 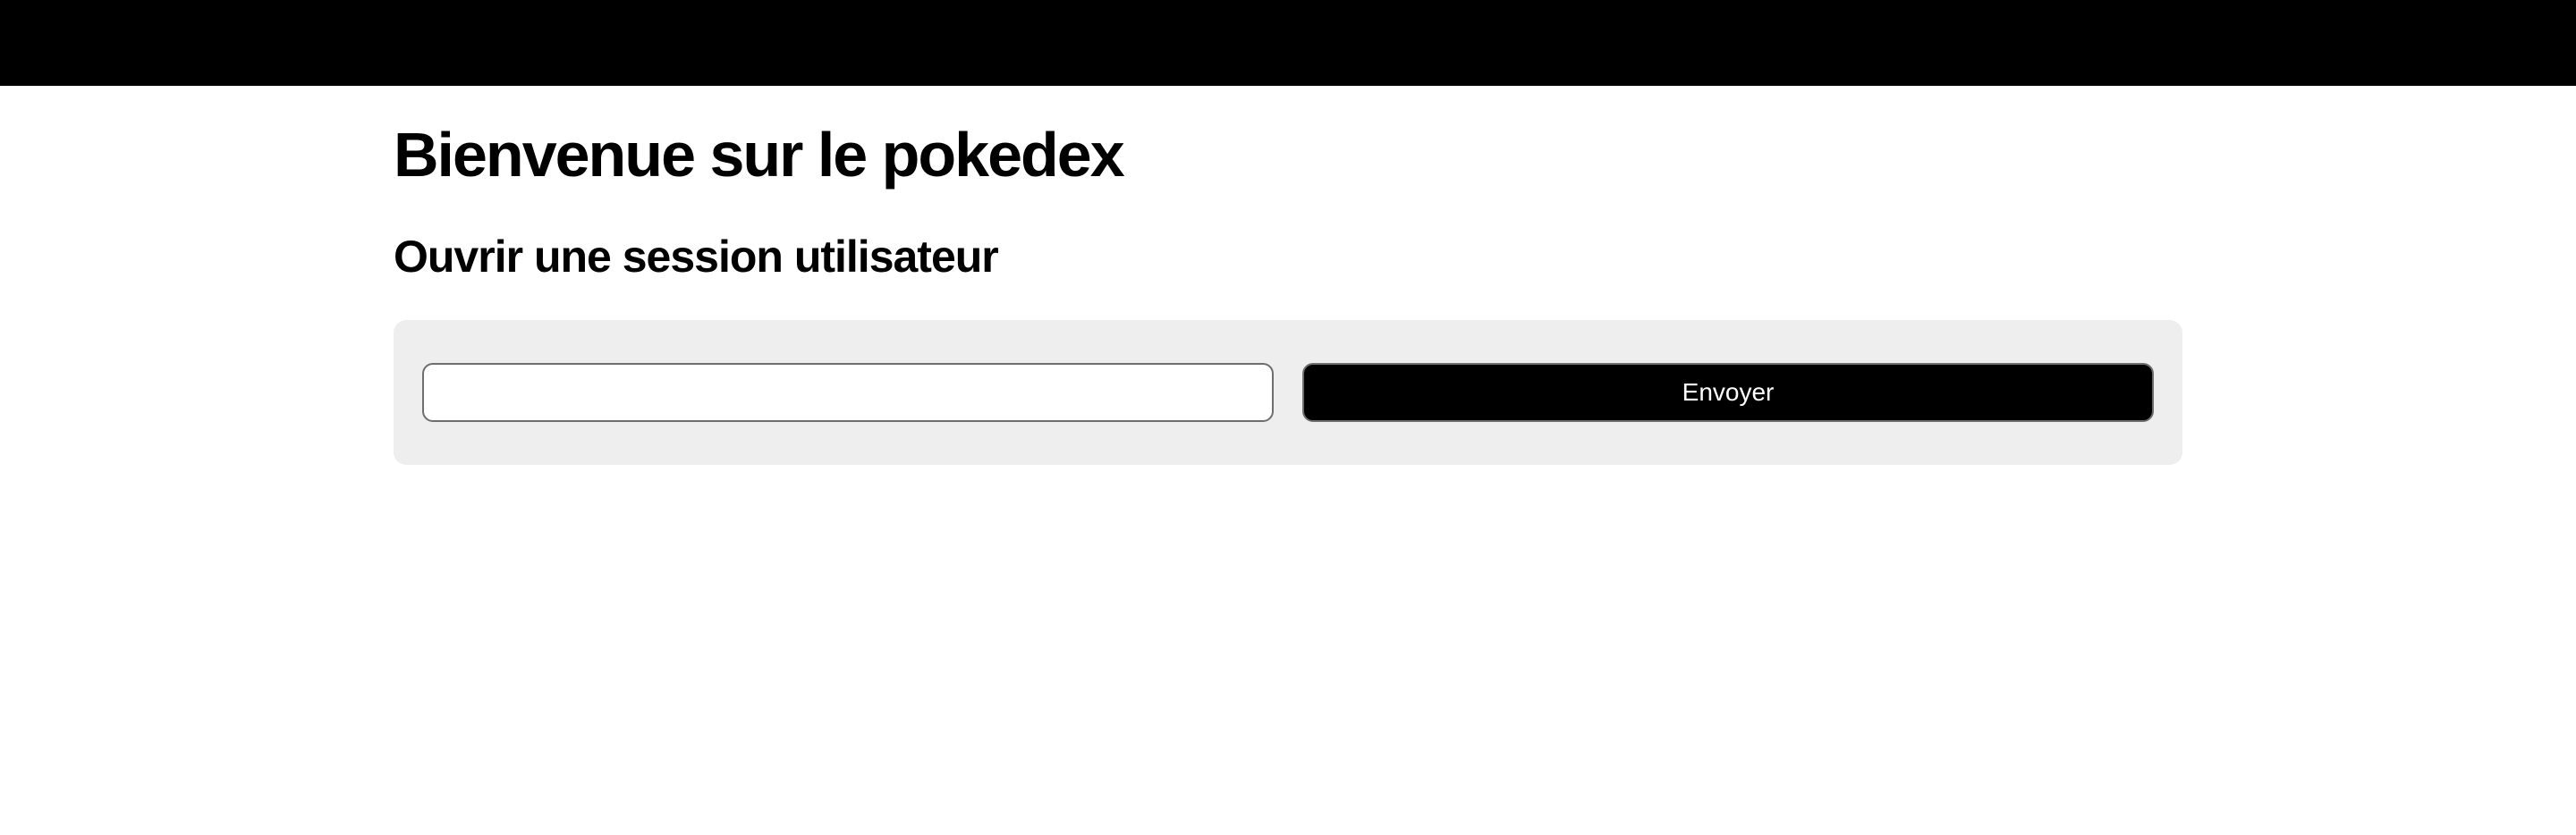 What do you see at coordinates (848, 392) in the screenshot?
I see `username-input` at bounding box center [848, 392].